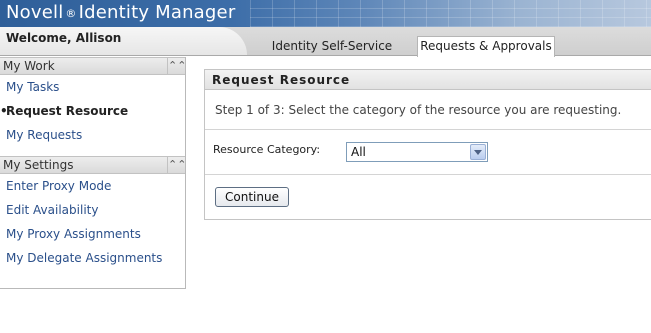 The height and width of the screenshot is (333, 651). I want to click on sidebar-item-edit-availability: Edit Availability, so click(92, 210).